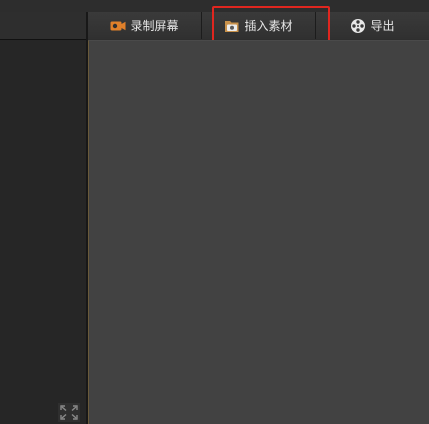 Image resolution: width=429 pixels, height=424 pixels. Describe the element at coordinates (214, 6) in the screenshot. I see `top-strip` at that location.